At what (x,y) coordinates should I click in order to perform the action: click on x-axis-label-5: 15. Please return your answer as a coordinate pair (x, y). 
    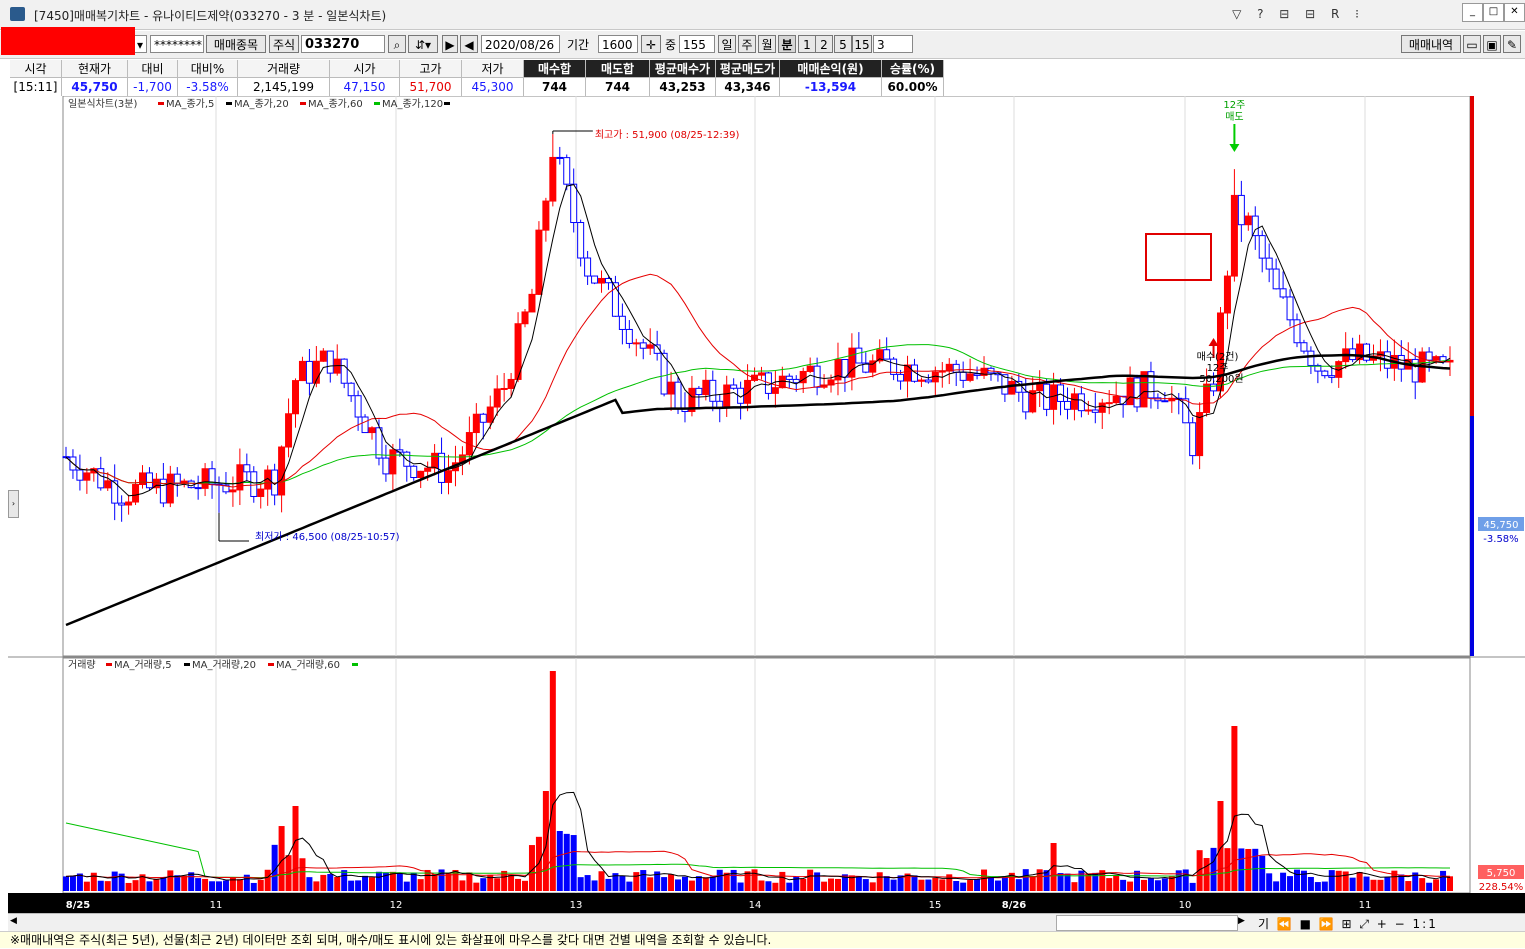
    Looking at the image, I should click on (935, 905).